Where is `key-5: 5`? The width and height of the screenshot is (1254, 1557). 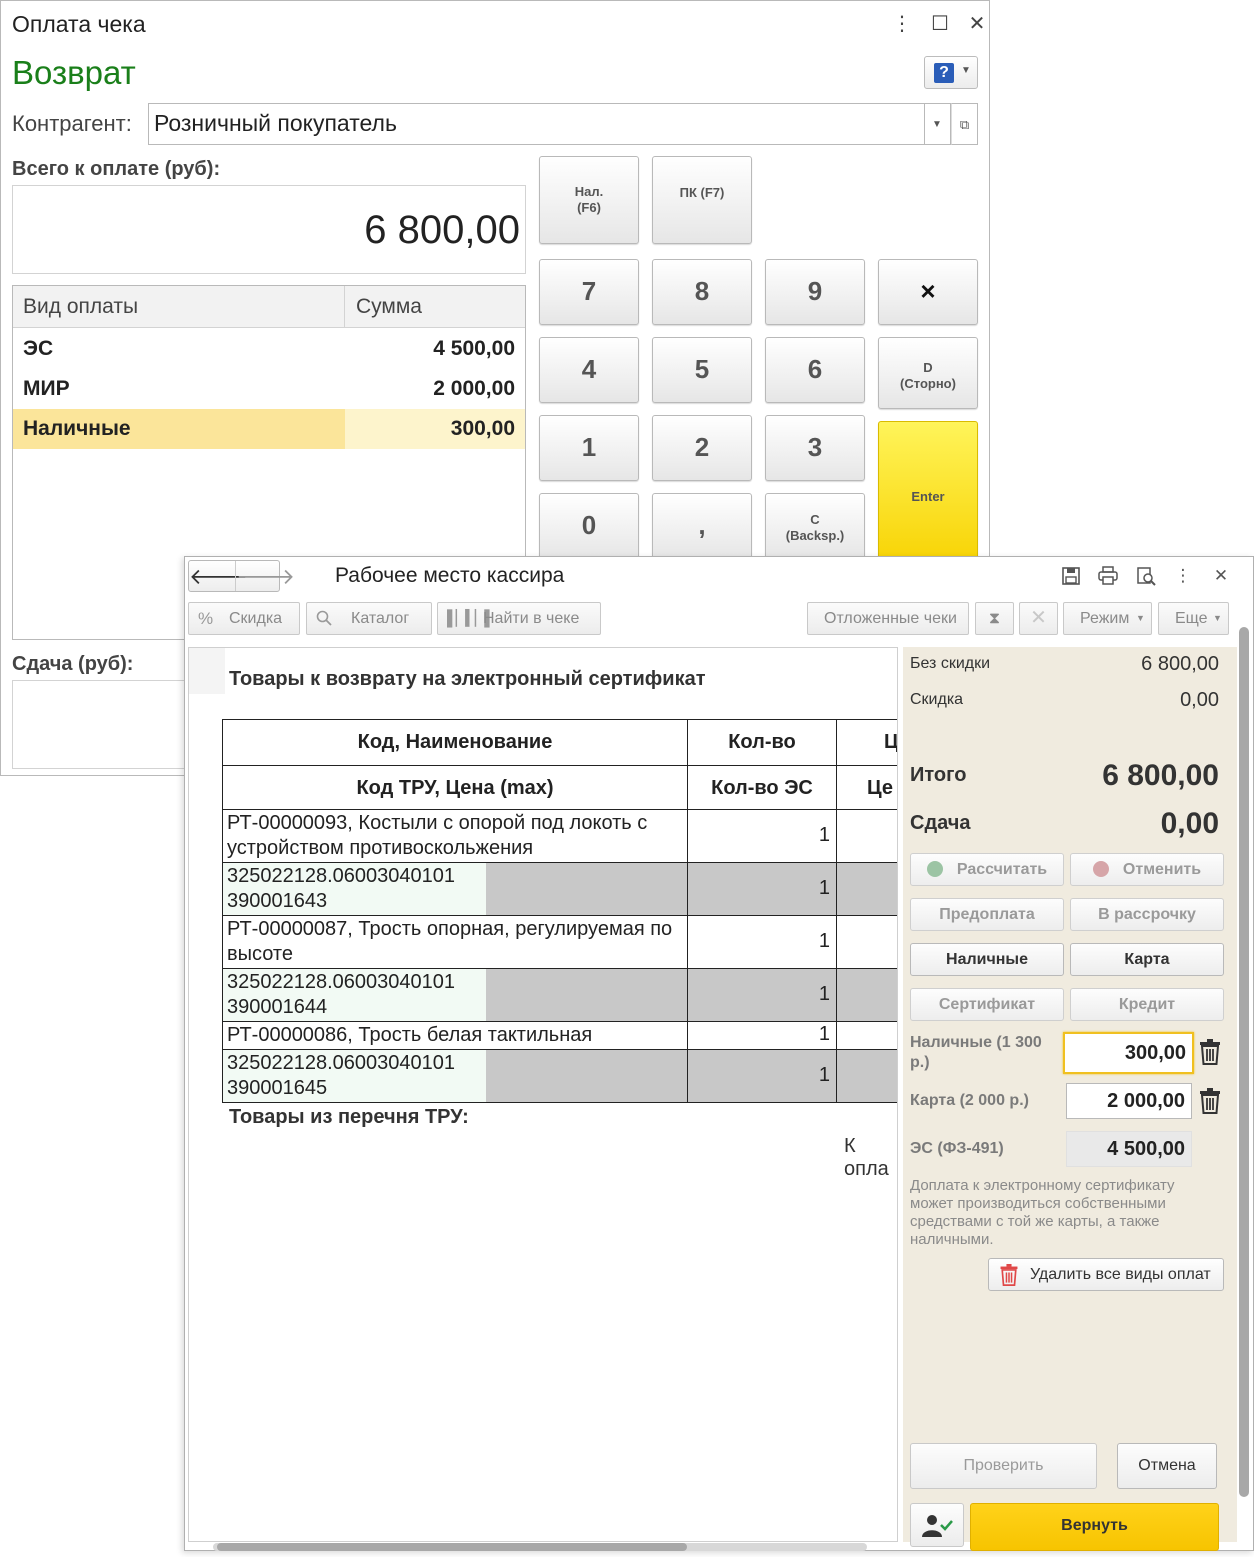 key-5: 5 is located at coordinates (702, 370).